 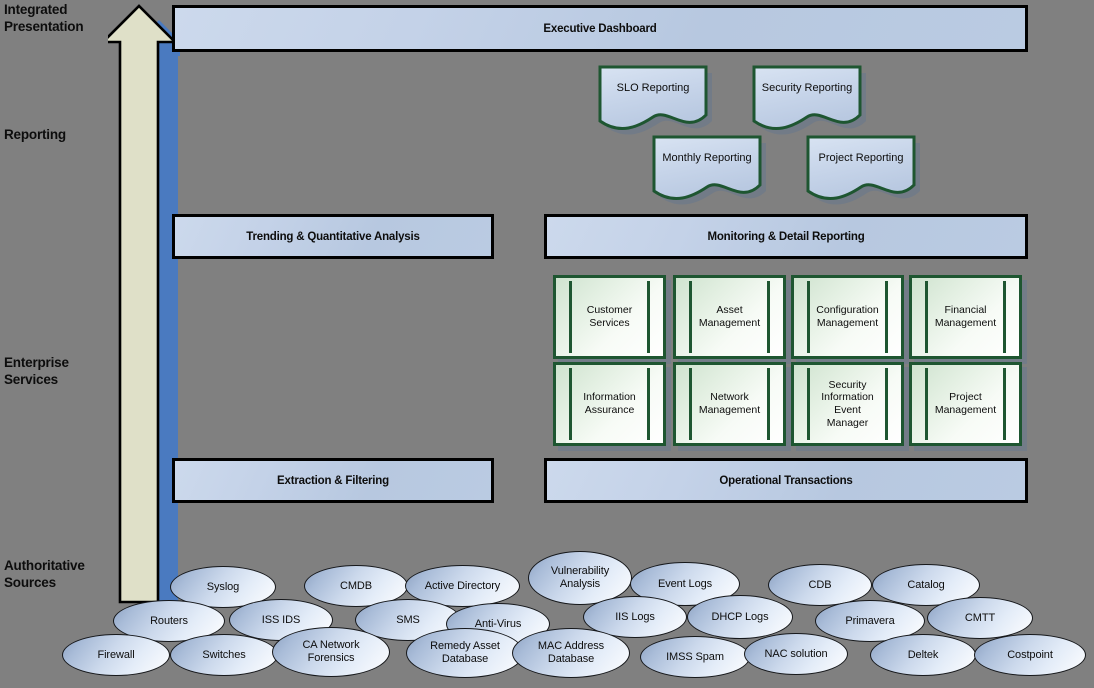 I want to click on source-ellipse-firewall: Firewall, so click(x=119, y=658).